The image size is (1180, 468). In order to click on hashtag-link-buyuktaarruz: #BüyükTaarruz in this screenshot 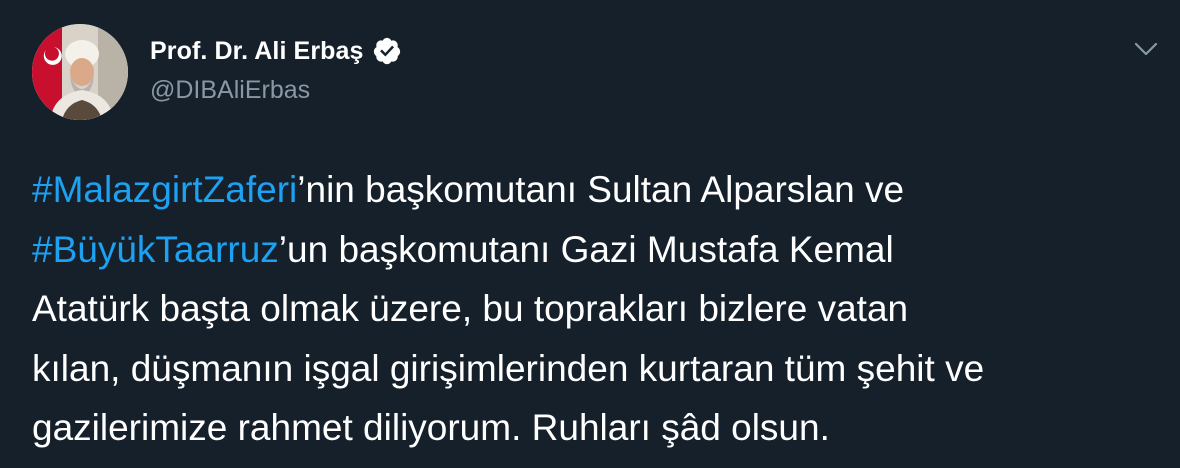, I will do `click(155, 249)`.